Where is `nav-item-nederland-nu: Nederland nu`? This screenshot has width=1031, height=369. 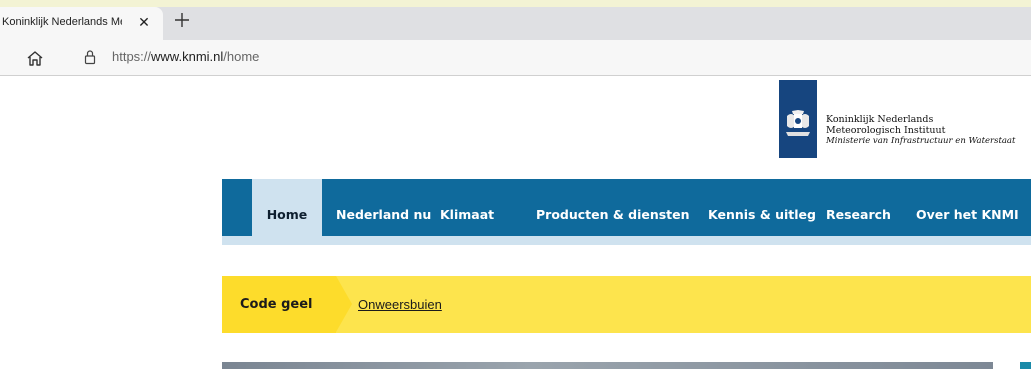 nav-item-nederland-nu: Nederland nu is located at coordinates (383, 207).